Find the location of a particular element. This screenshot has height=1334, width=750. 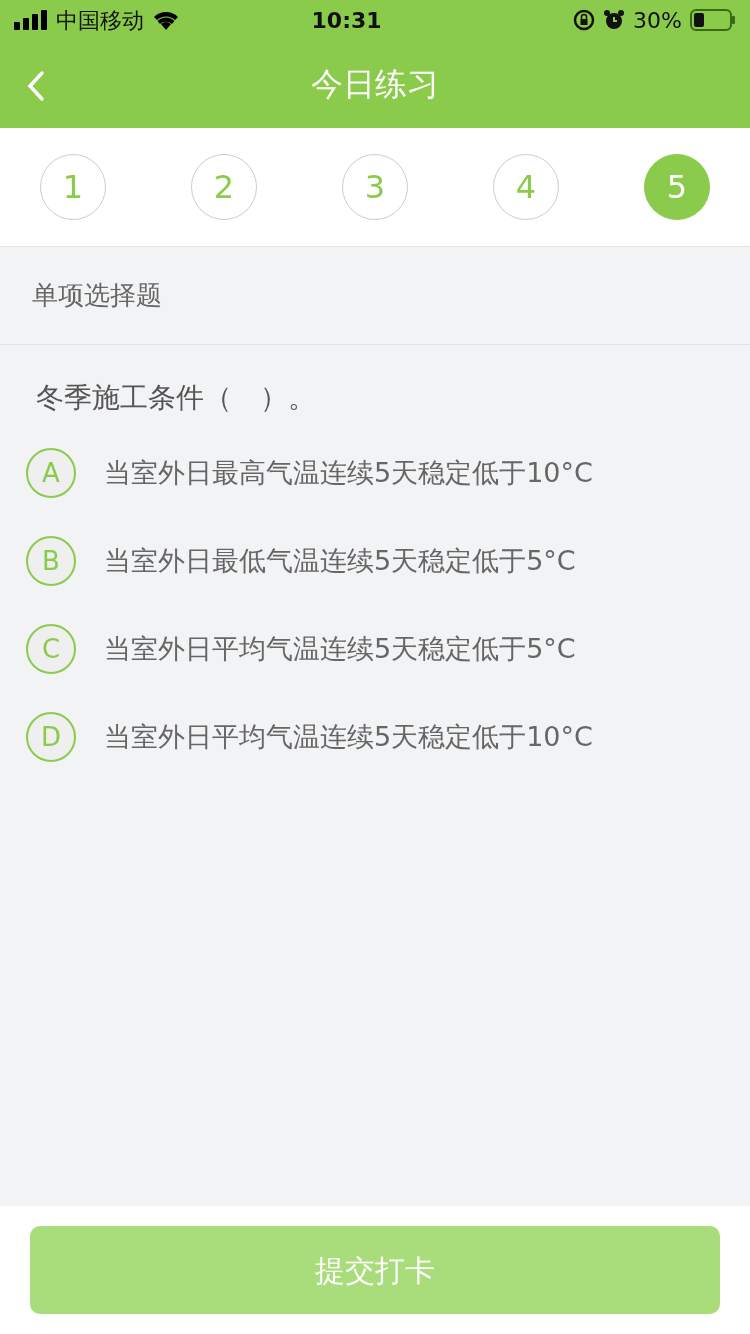

option-letter-button: A is located at coordinates (51, 473).